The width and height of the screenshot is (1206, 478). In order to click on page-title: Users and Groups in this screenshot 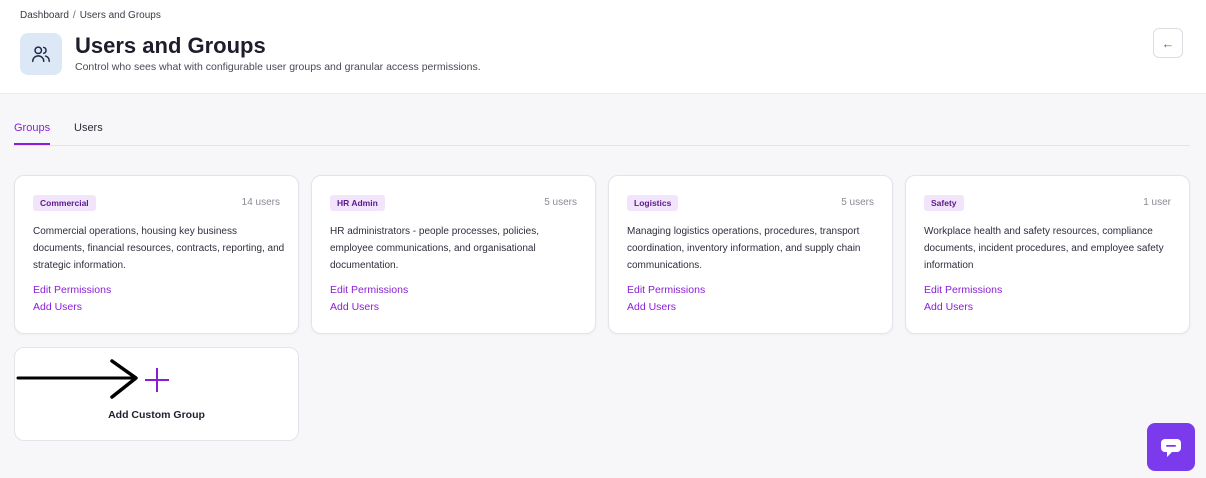, I will do `click(170, 45)`.